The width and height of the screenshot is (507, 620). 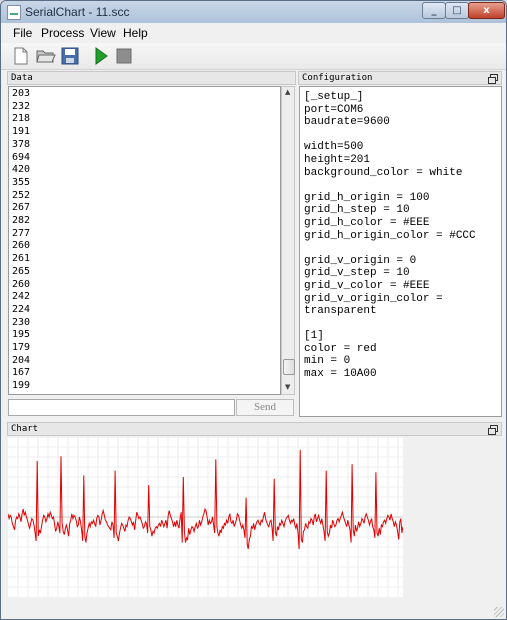 I want to click on data-scrollbar: ▲ ▼, so click(x=288, y=240).